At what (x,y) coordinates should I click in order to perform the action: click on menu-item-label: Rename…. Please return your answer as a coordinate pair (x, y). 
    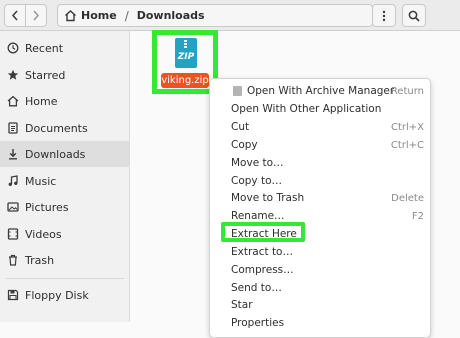
    Looking at the image, I should click on (258, 216).